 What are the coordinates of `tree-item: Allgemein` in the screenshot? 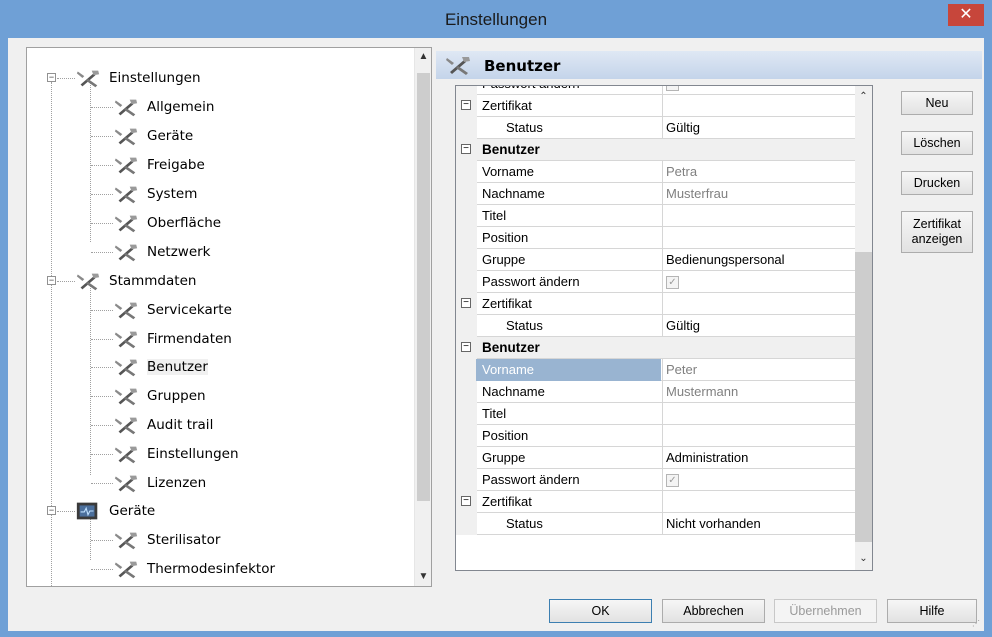 It's located at (163, 107).